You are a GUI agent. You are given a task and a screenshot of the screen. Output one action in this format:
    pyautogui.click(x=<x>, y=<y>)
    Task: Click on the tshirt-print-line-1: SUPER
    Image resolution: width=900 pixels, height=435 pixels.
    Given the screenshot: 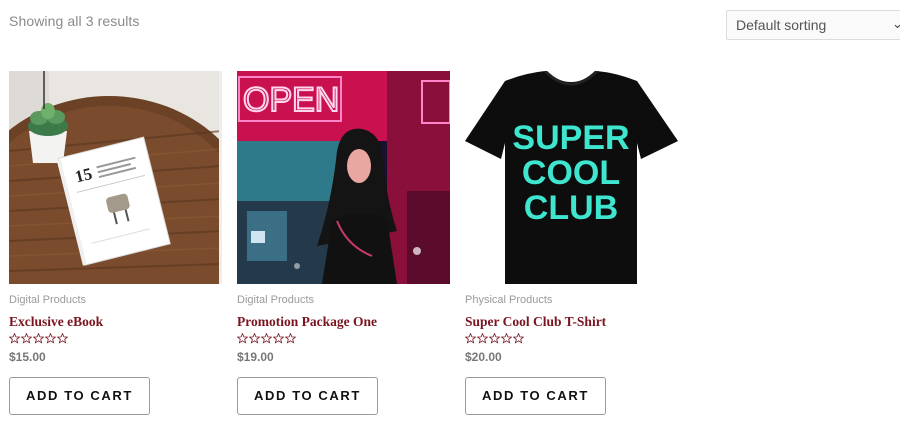 What is the action you would take?
    pyautogui.click(x=570, y=138)
    